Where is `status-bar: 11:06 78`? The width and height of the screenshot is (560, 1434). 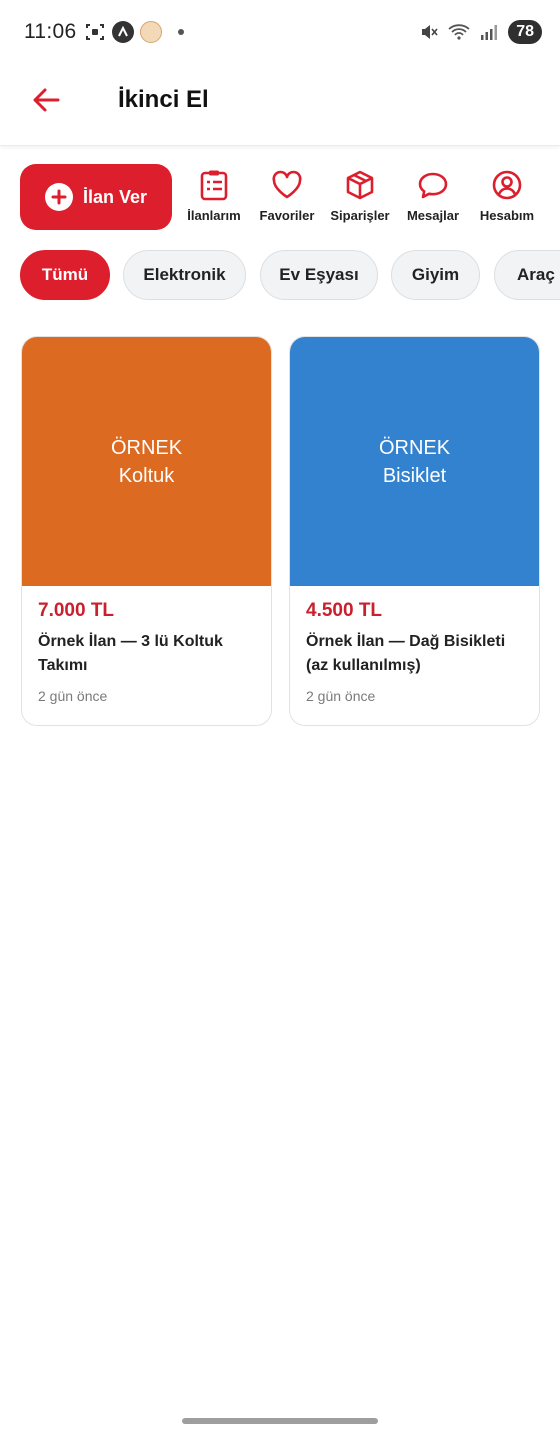 status-bar: 11:06 78 is located at coordinates (280, 33).